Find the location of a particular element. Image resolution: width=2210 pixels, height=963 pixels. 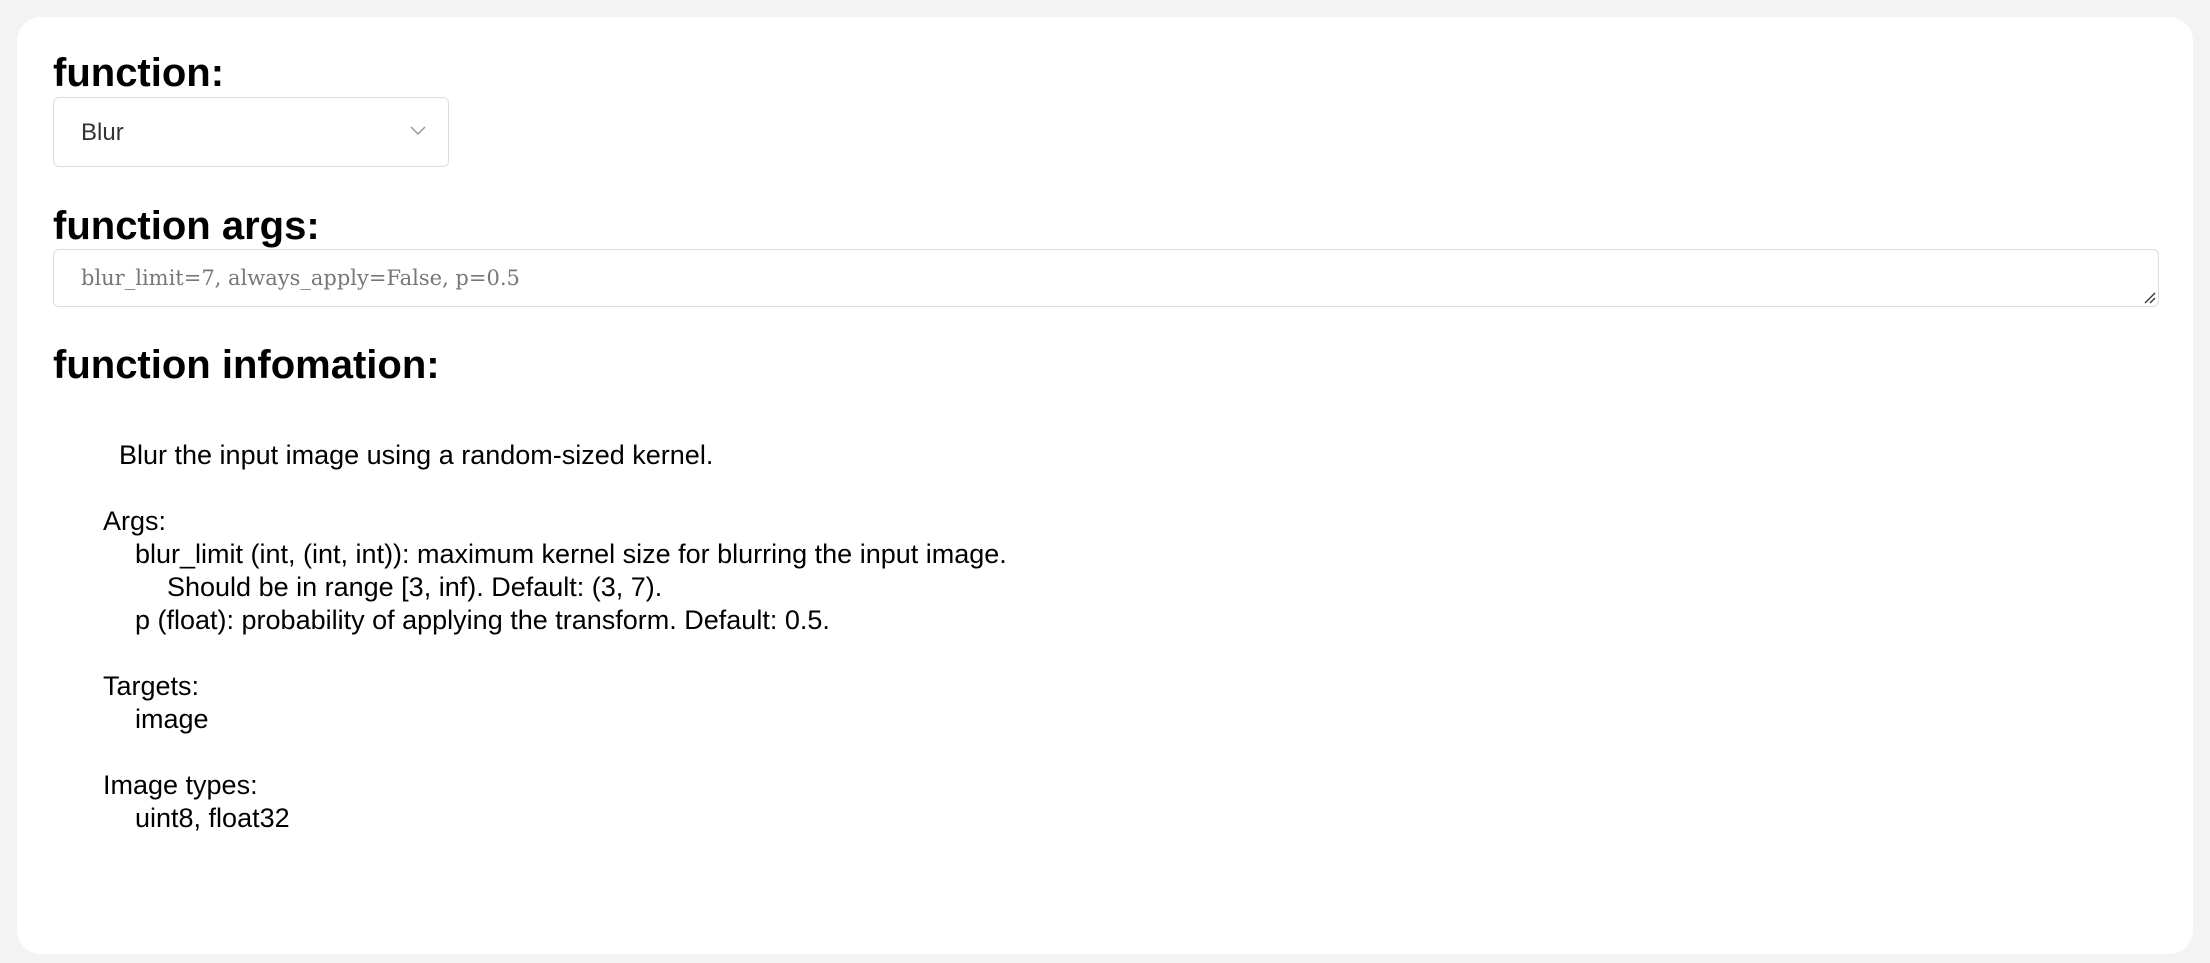

resize-grip-icon is located at coordinates (2148, 296).